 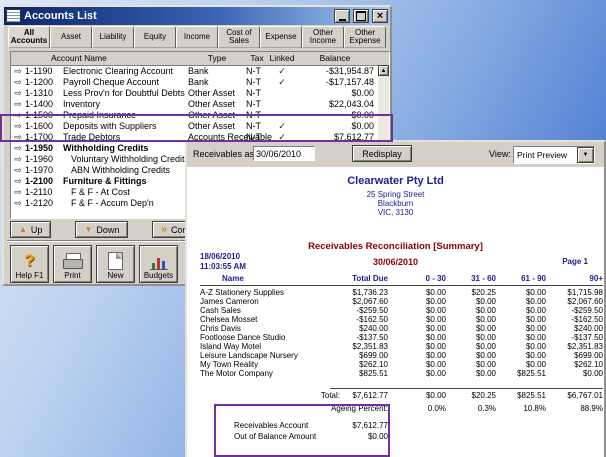 What do you see at coordinates (39, 137) in the screenshot?
I see `account-number: 1-1700` at bounding box center [39, 137].